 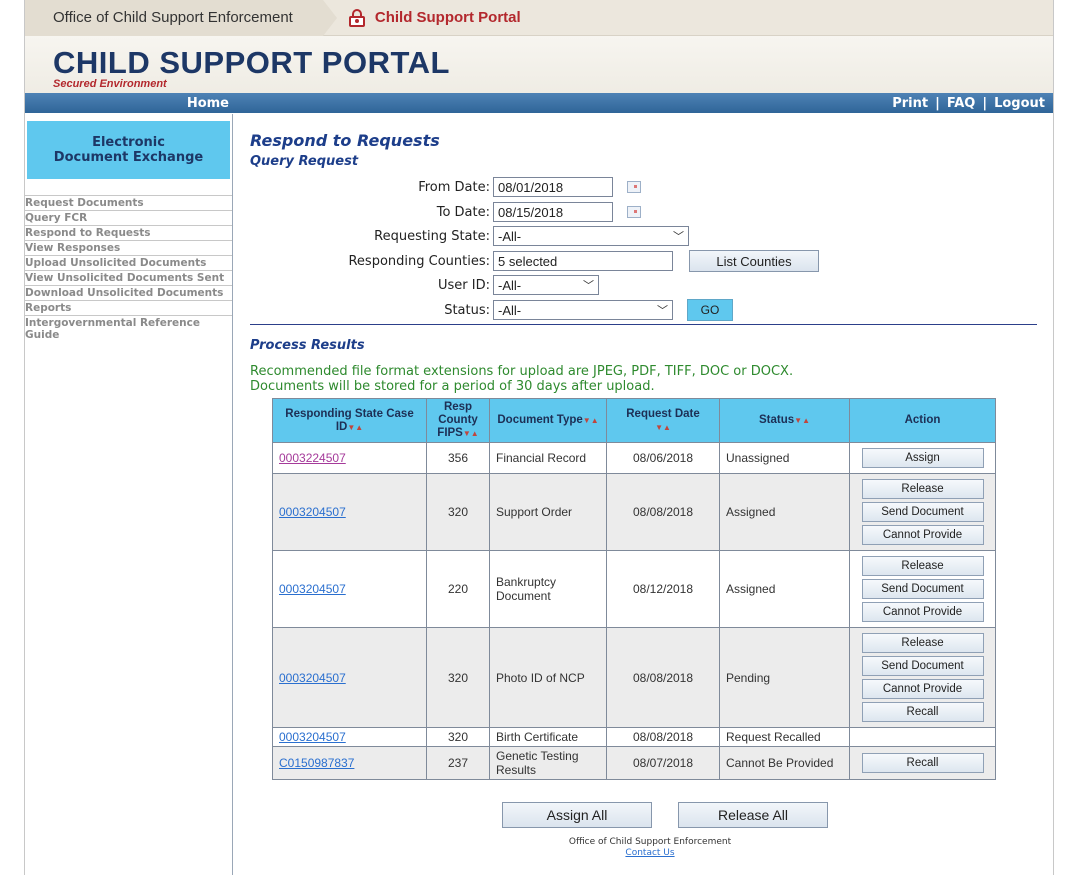 I want to click on from-date-input: 08/01/2018, so click(x=553, y=187).